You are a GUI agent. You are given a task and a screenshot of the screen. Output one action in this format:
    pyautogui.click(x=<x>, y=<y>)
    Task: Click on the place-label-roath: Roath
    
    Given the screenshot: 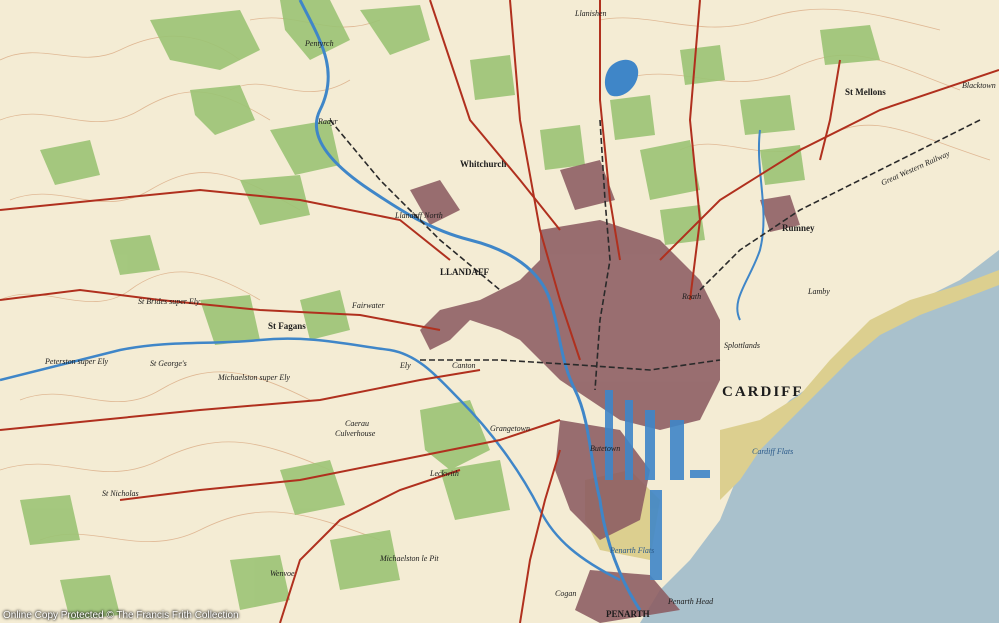 What is the action you would take?
    pyautogui.click(x=692, y=296)
    